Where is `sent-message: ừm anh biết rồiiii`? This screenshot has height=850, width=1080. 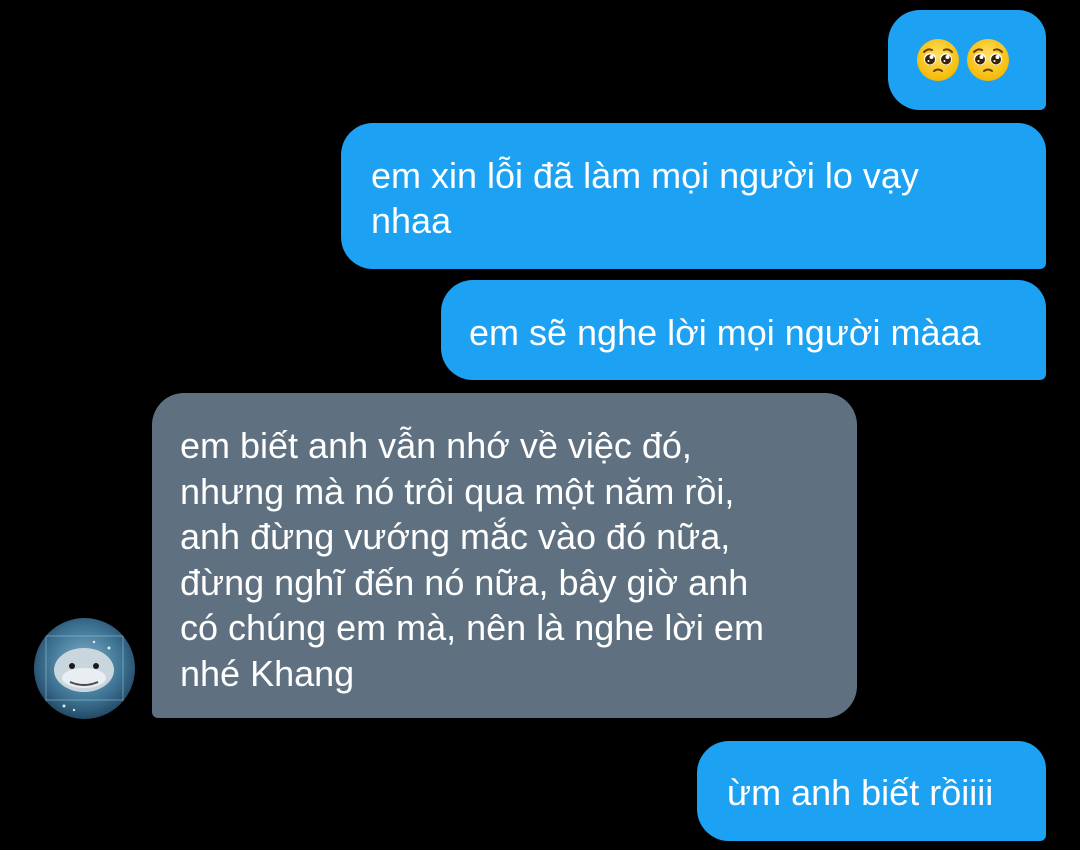
sent-message: ừm anh biết rồiiii is located at coordinates (871, 791).